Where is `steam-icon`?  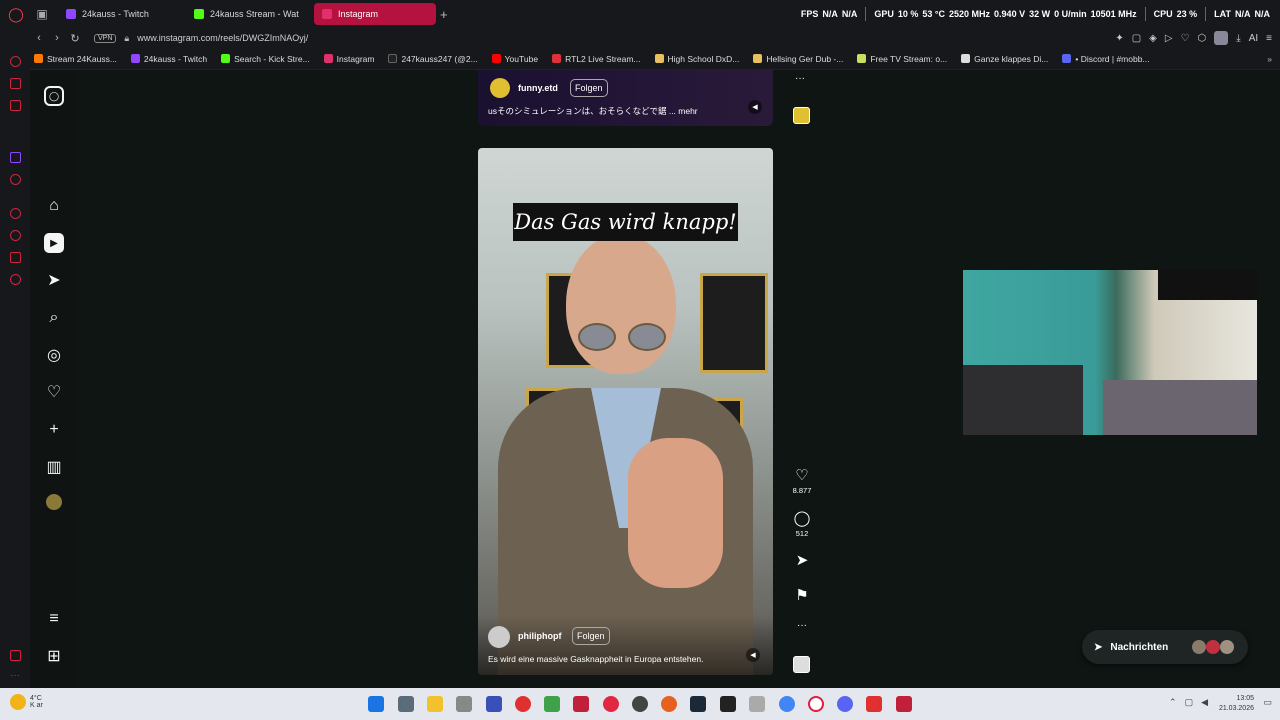
steam-icon is located at coordinates (698, 704).